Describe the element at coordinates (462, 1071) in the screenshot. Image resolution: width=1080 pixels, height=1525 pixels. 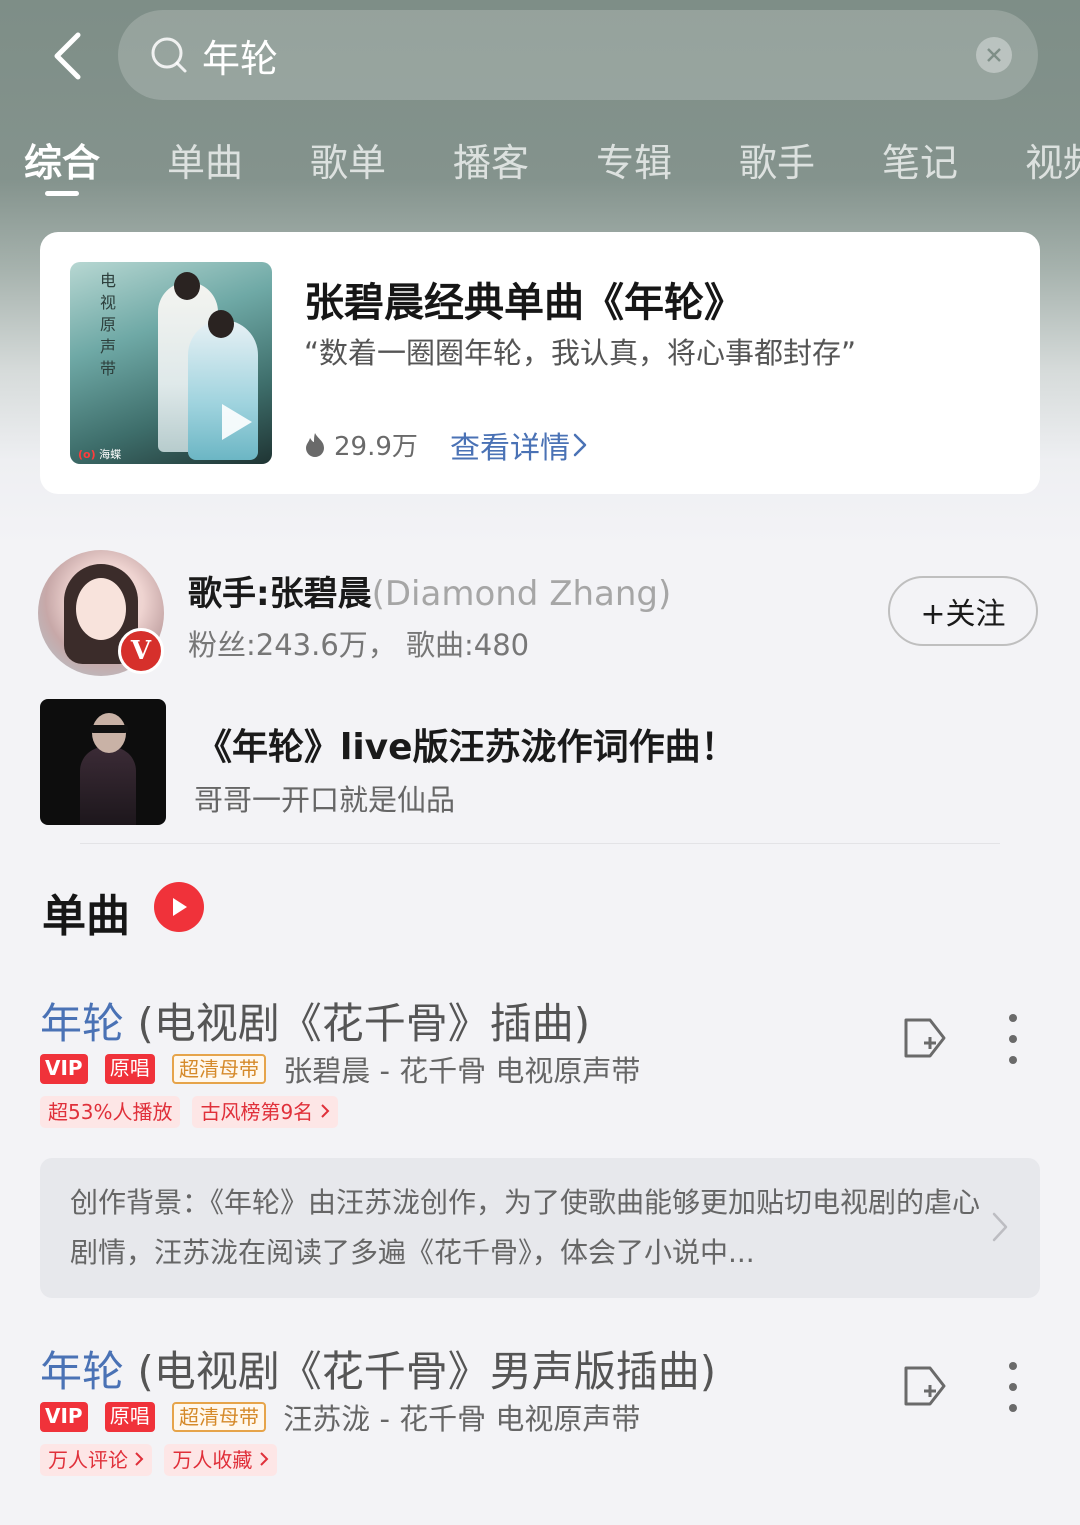
I see `song-artist-album: 张碧晨 - 花千骨 电视原声带` at that location.